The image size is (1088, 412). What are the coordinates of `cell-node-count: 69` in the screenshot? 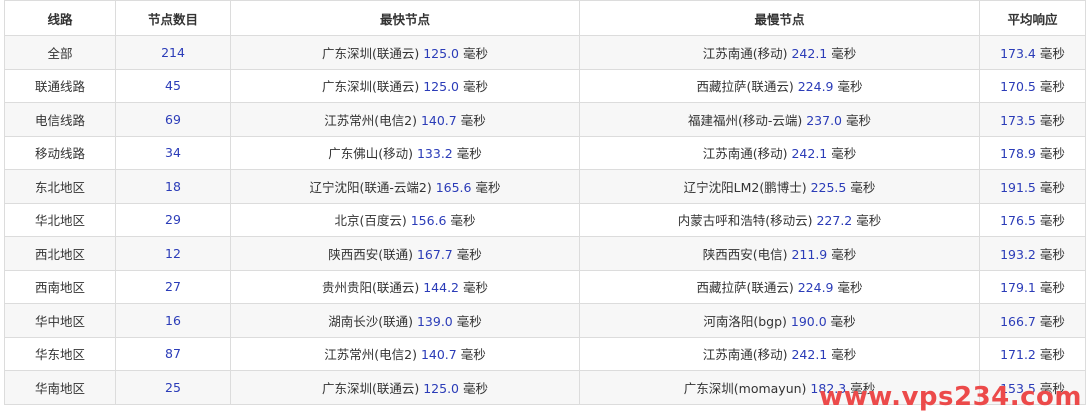 It's located at (173, 119).